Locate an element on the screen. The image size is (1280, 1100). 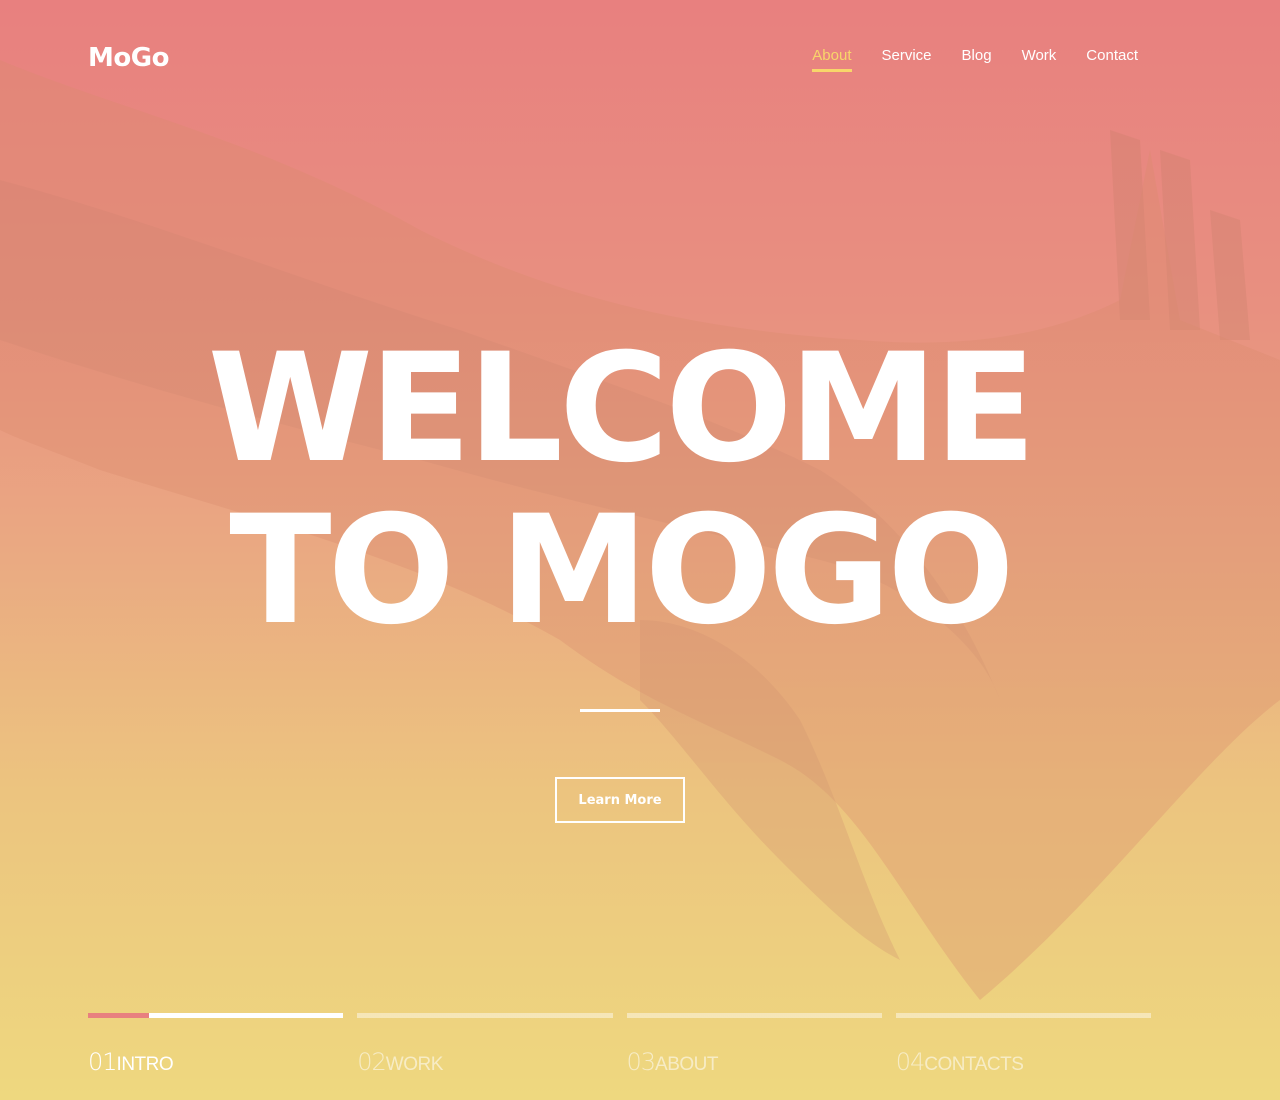
slide-name: Intro is located at coordinates (145, 1064).